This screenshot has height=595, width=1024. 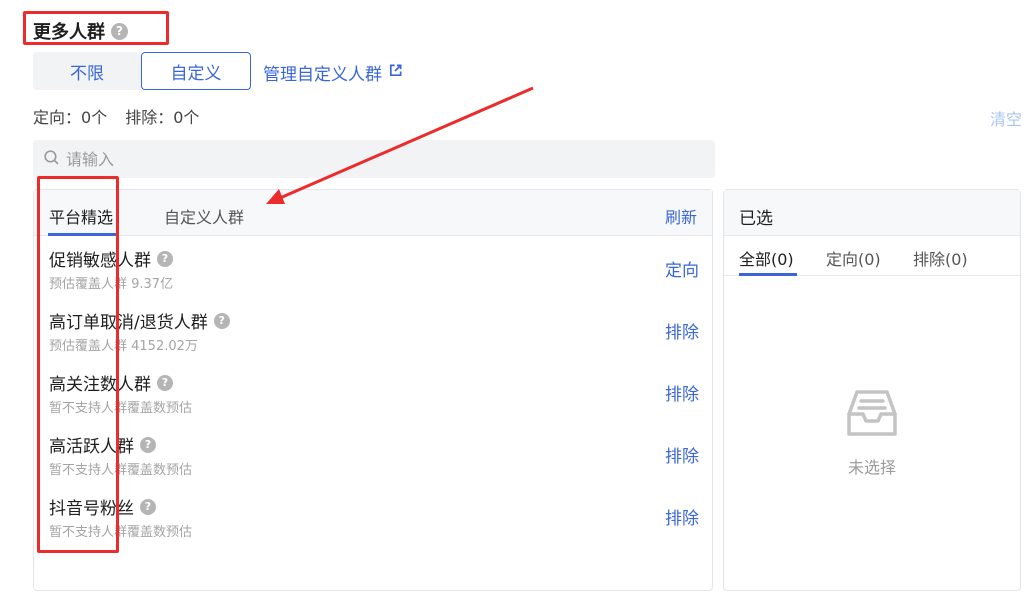 What do you see at coordinates (374, 460) in the screenshot?
I see `list-item: 高活跃人群? 暂不支持人群覆盖数预估 排除` at bounding box center [374, 460].